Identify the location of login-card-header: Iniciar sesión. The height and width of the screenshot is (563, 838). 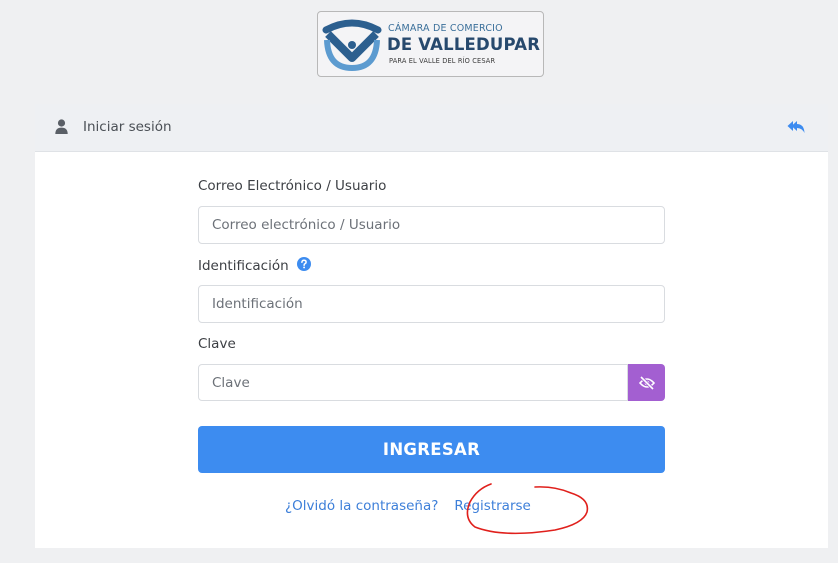
(431, 128).